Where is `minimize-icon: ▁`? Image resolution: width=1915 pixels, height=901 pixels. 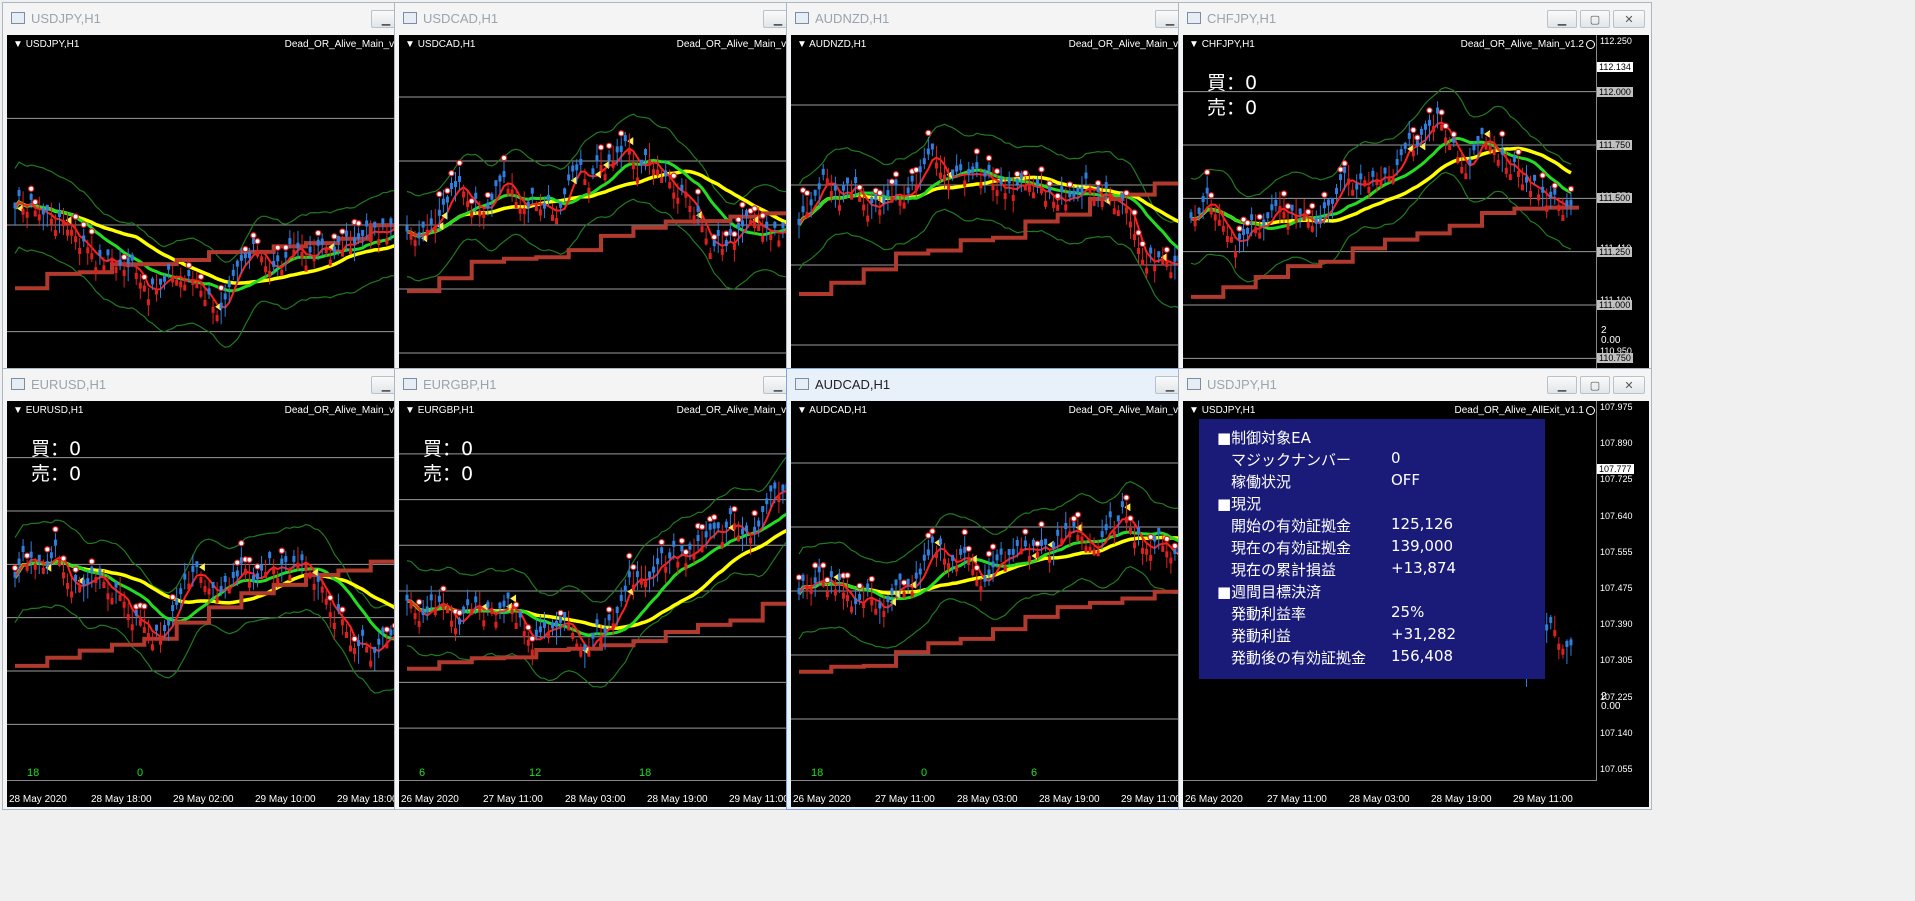
minimize-icon: ▁ is located at coordinates (778, 385).